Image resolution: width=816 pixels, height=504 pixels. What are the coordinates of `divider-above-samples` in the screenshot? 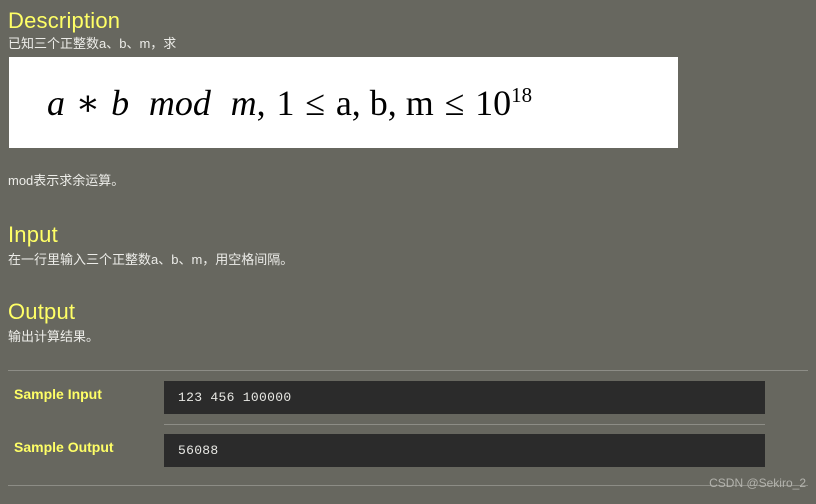 It's located at (408, 370).